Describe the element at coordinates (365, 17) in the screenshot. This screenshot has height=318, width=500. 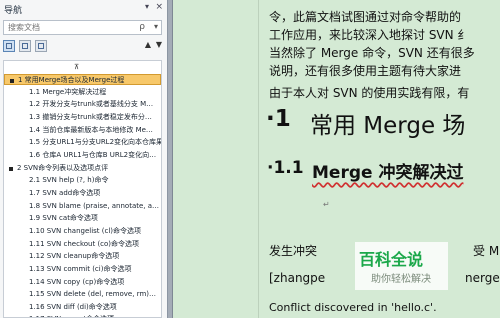
I see `paragraph-line: 令，此篇文档试图通过对命令帮助的` at that location.